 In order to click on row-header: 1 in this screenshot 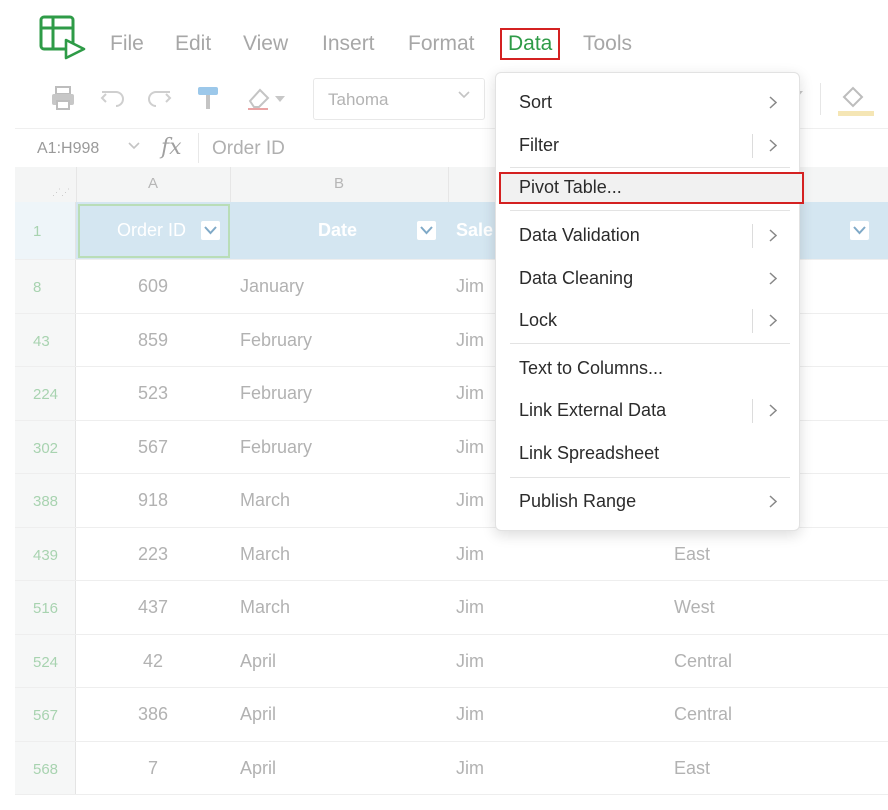, I will do `click(45, 230)`.